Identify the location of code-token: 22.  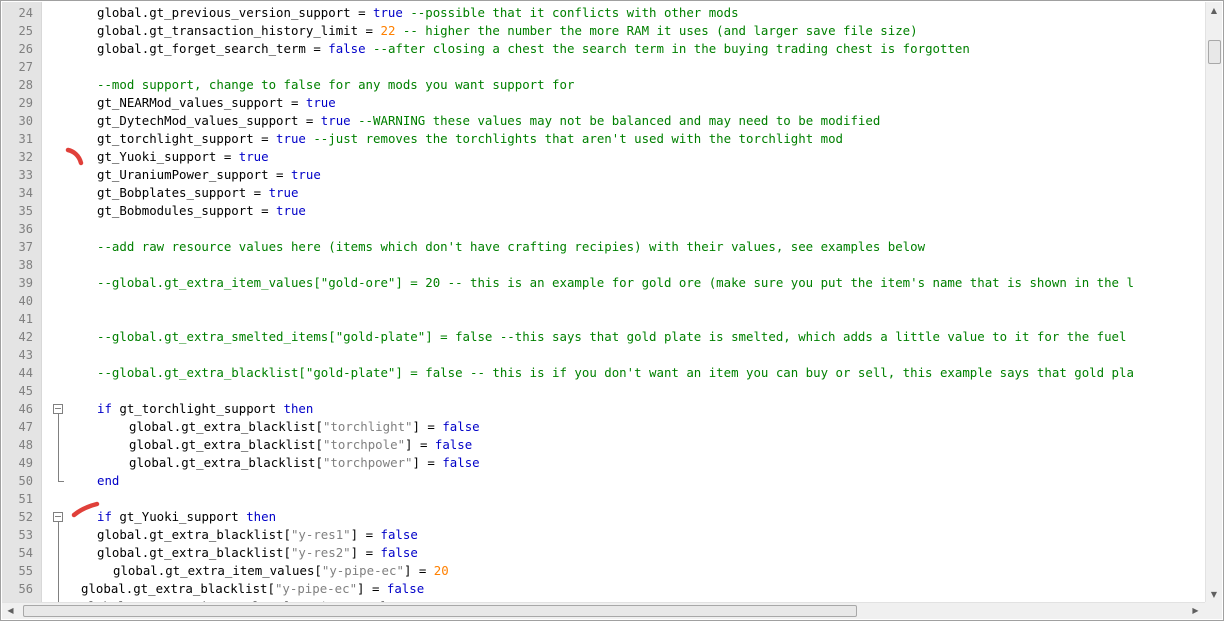
(388, 30).